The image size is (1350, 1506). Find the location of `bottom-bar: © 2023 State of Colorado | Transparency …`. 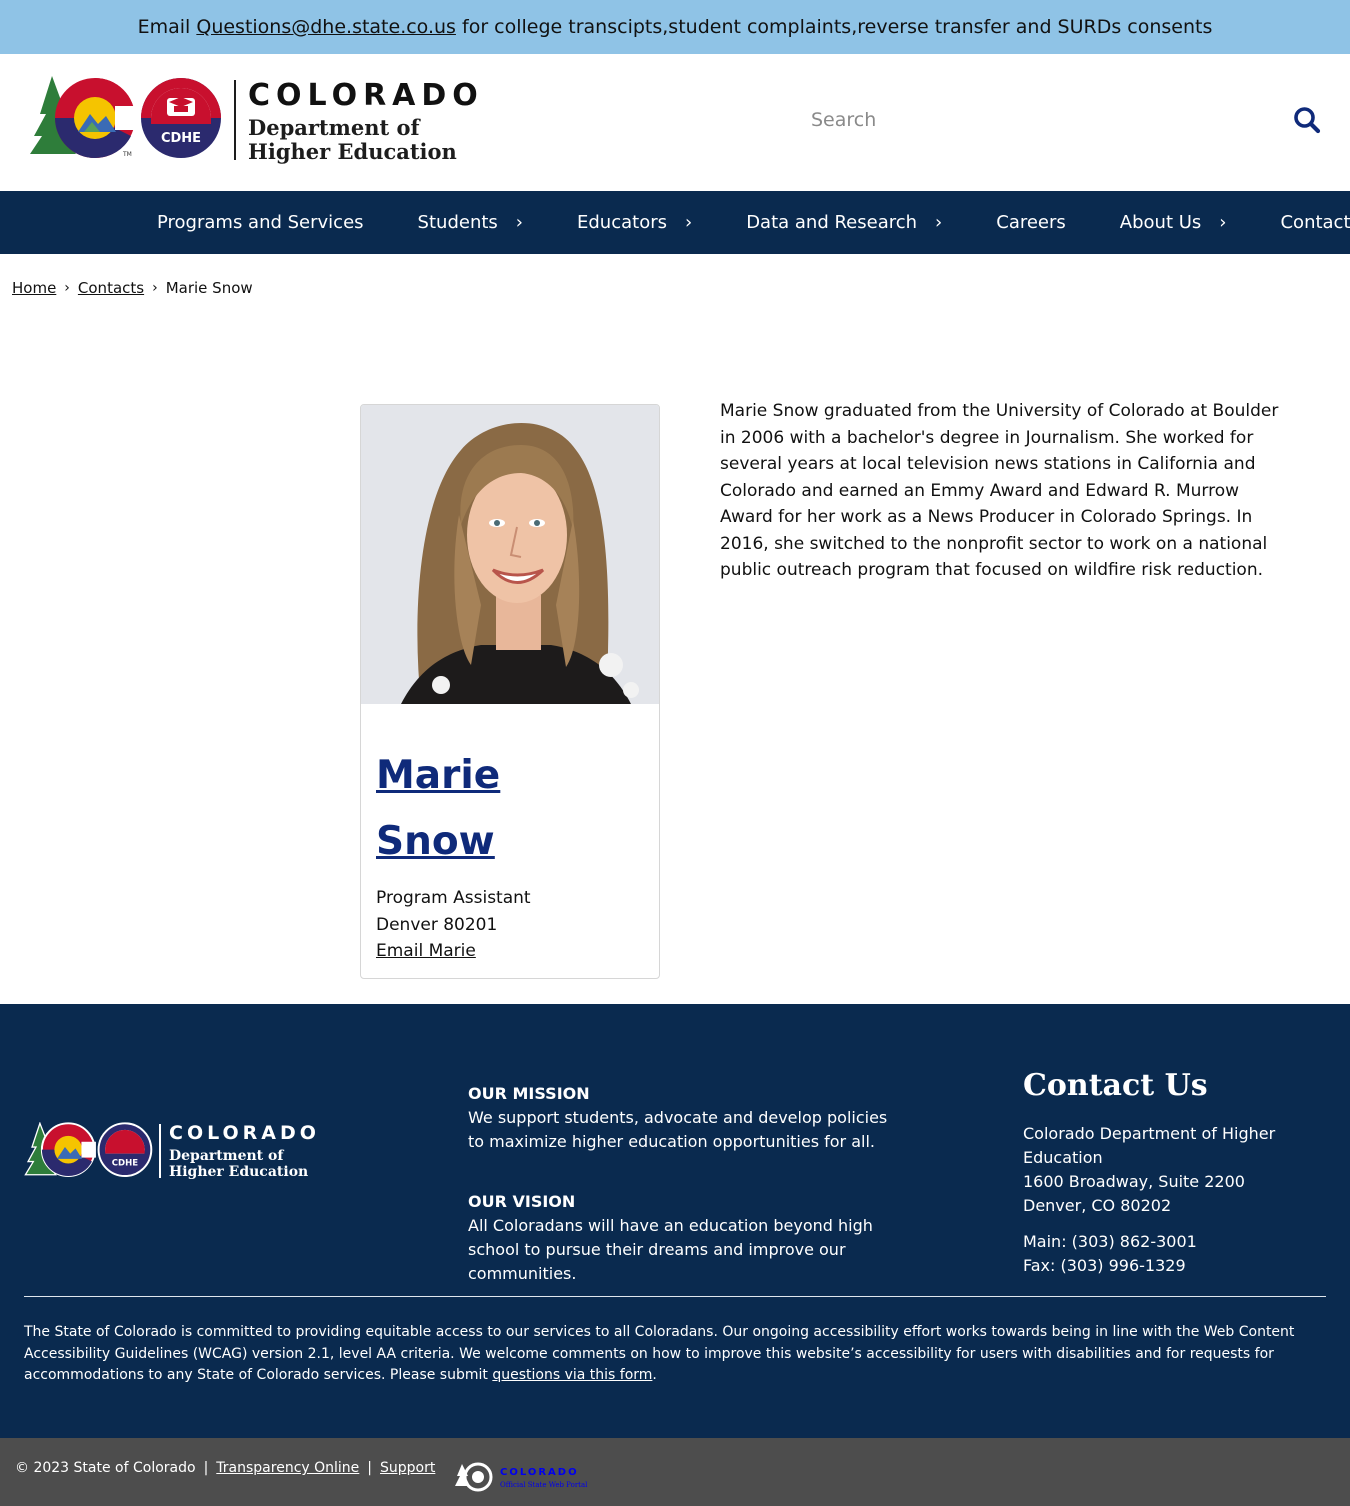

bottom-bar: © 2023 State of Colorado | Transparency … is located at coordinates (675, 1472).